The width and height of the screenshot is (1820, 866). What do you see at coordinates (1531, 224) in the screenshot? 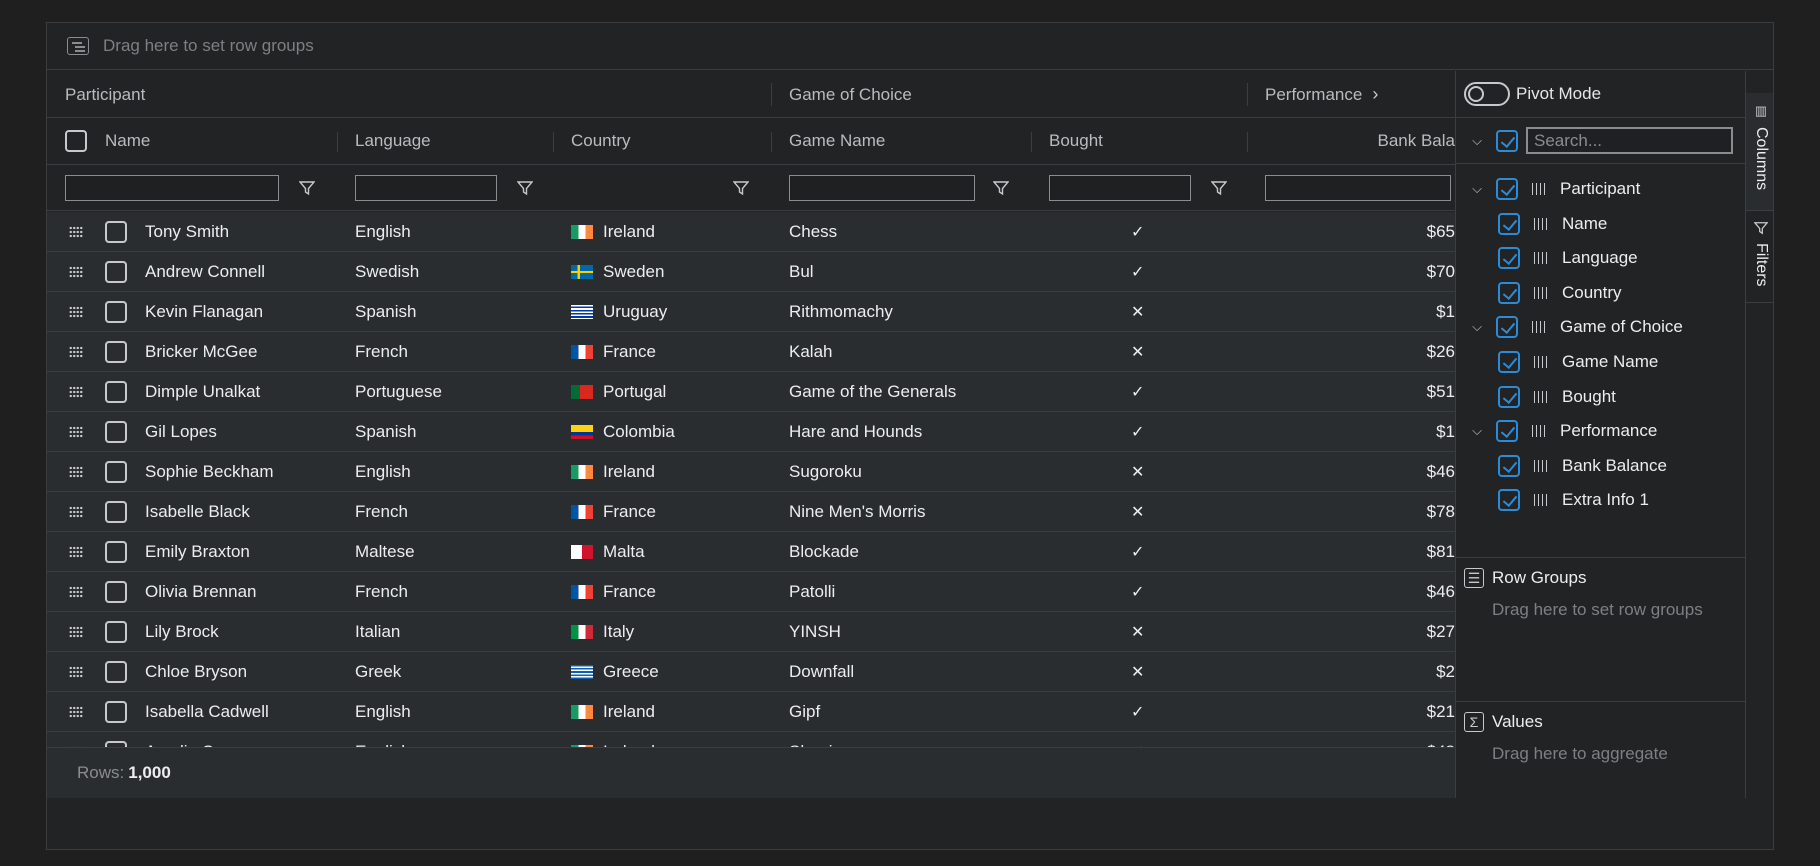
I see `column-item: Name` at bounding box center [1531, 224].